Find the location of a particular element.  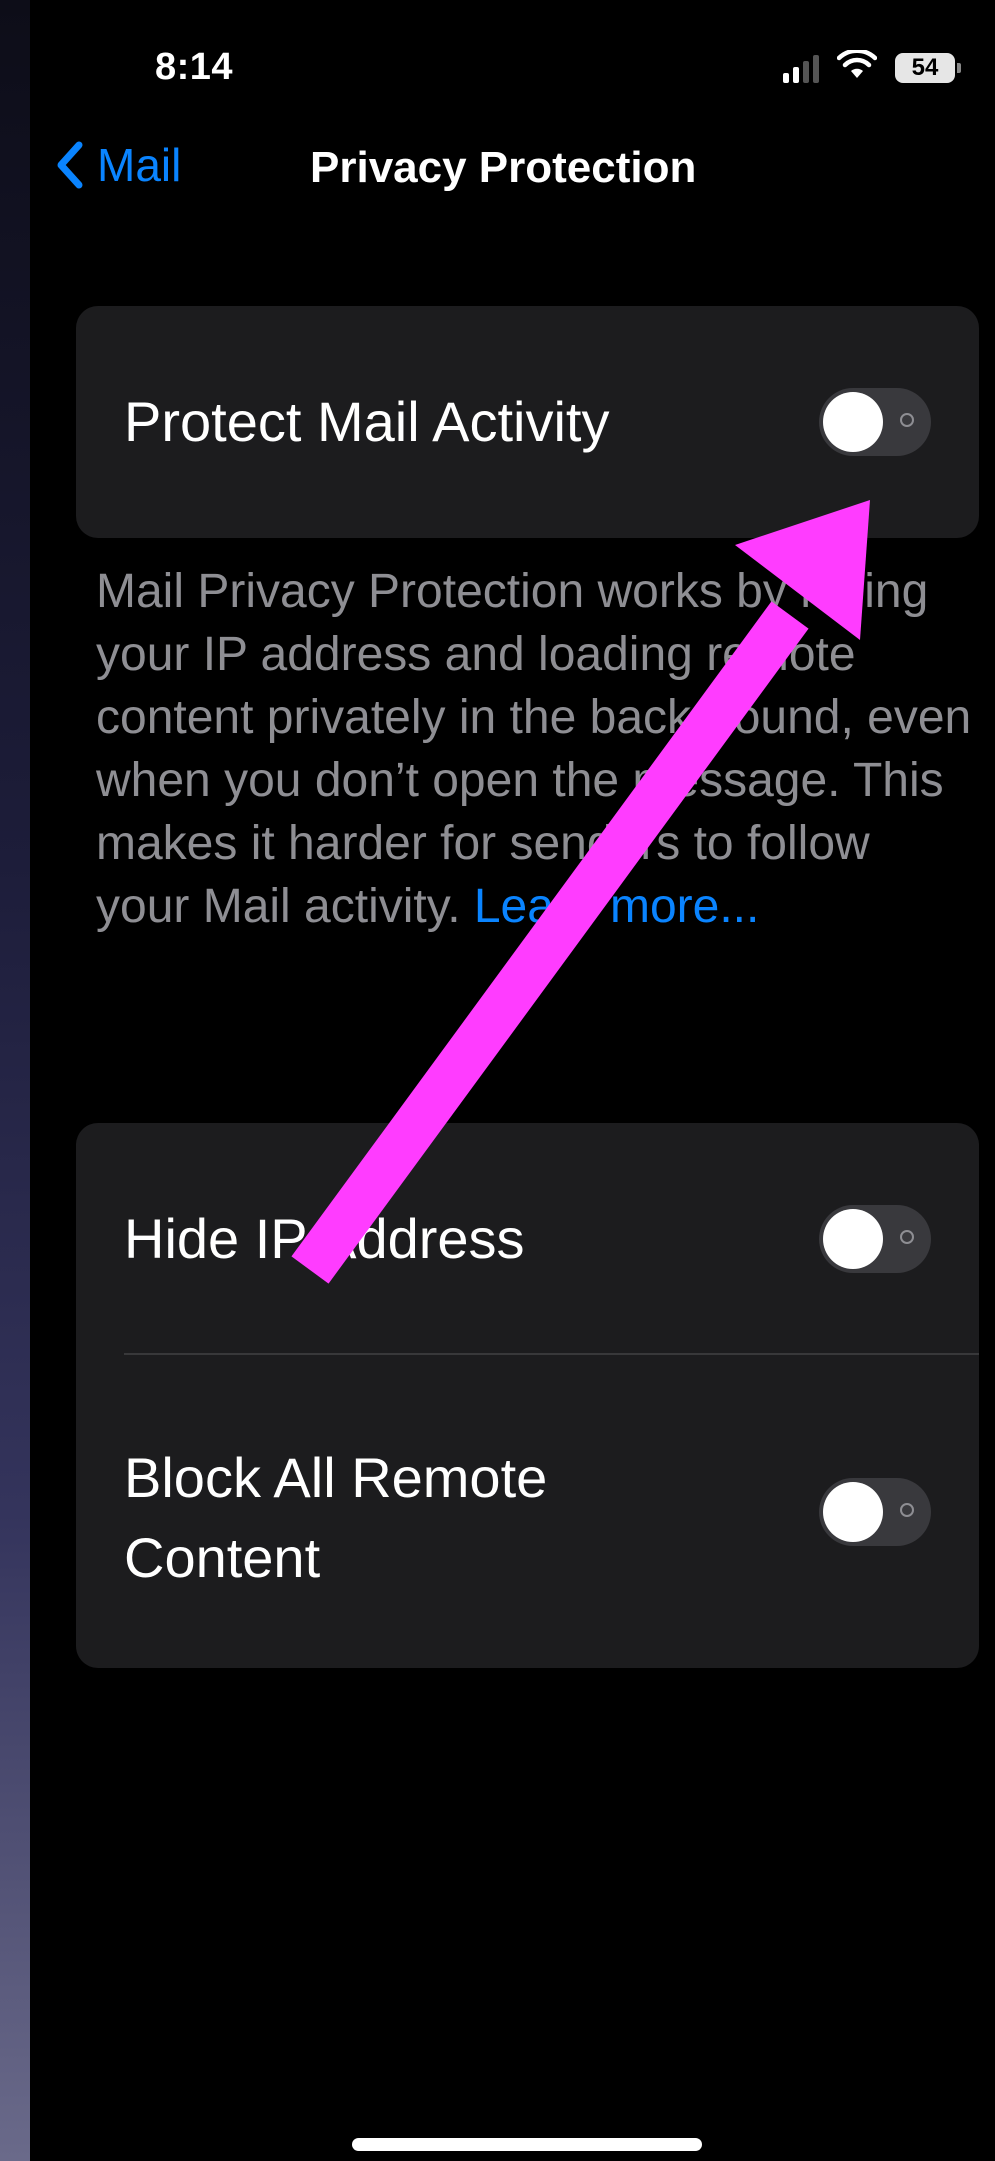

block-remote-content-toggle is located at coordinates (875, 1512).